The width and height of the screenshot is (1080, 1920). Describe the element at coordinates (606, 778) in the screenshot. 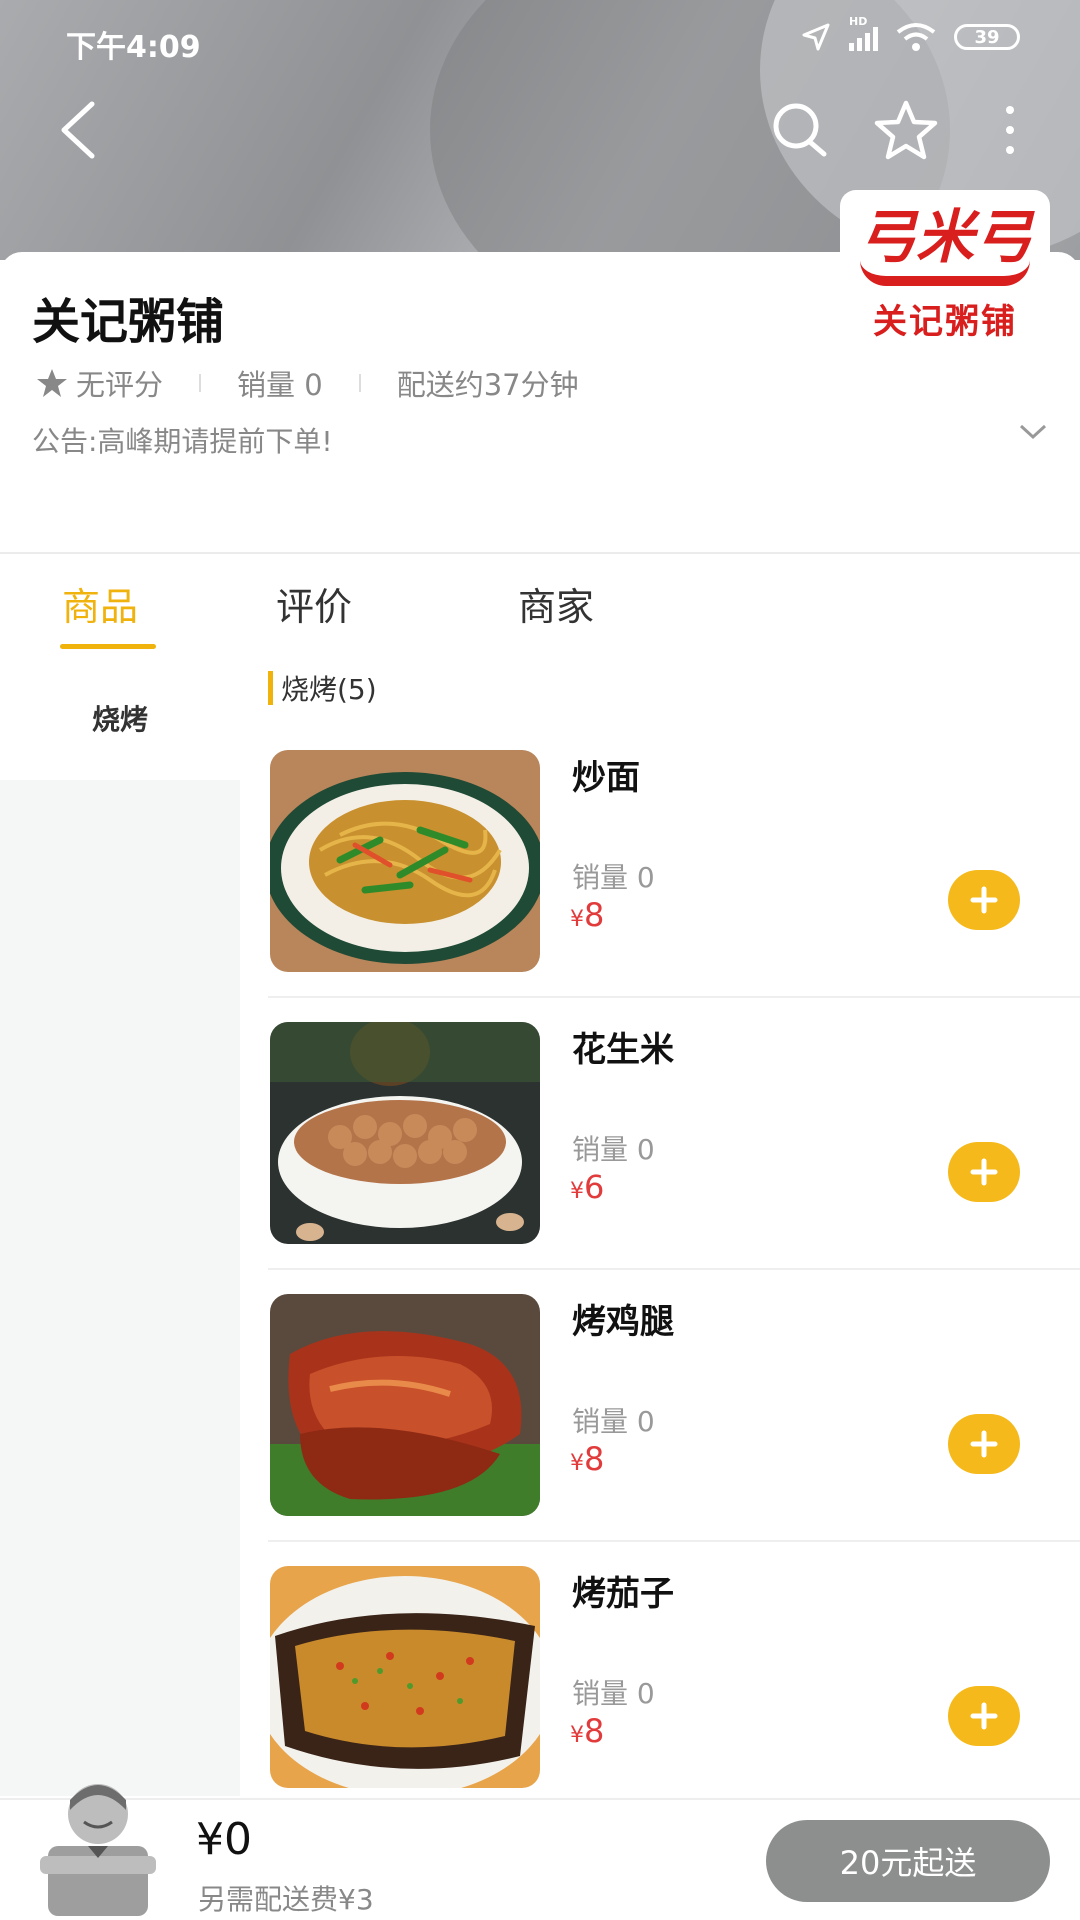

I see `product-name: 炒面` at that location.